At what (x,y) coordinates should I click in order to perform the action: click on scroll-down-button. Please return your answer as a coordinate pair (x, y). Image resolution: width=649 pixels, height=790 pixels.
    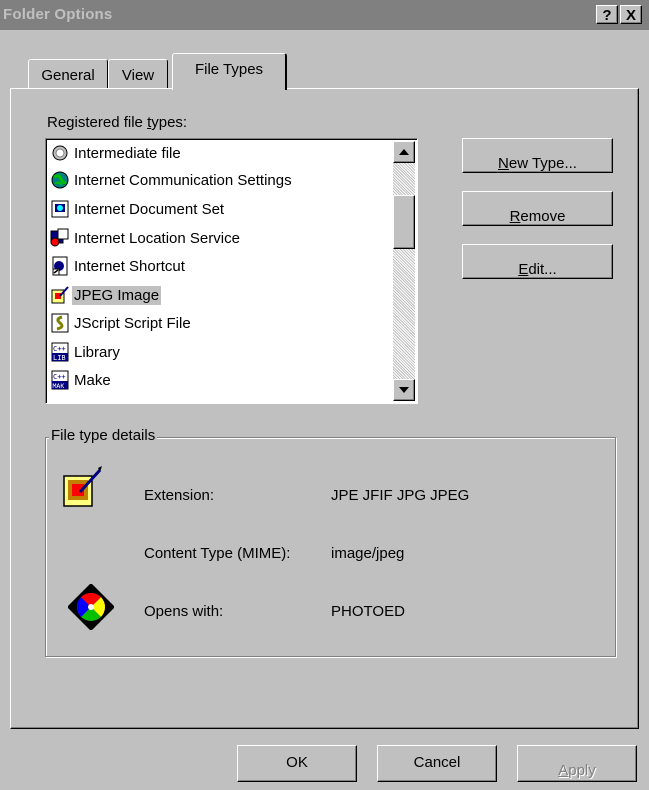
    Looking at the image, I should click on (404, 390).